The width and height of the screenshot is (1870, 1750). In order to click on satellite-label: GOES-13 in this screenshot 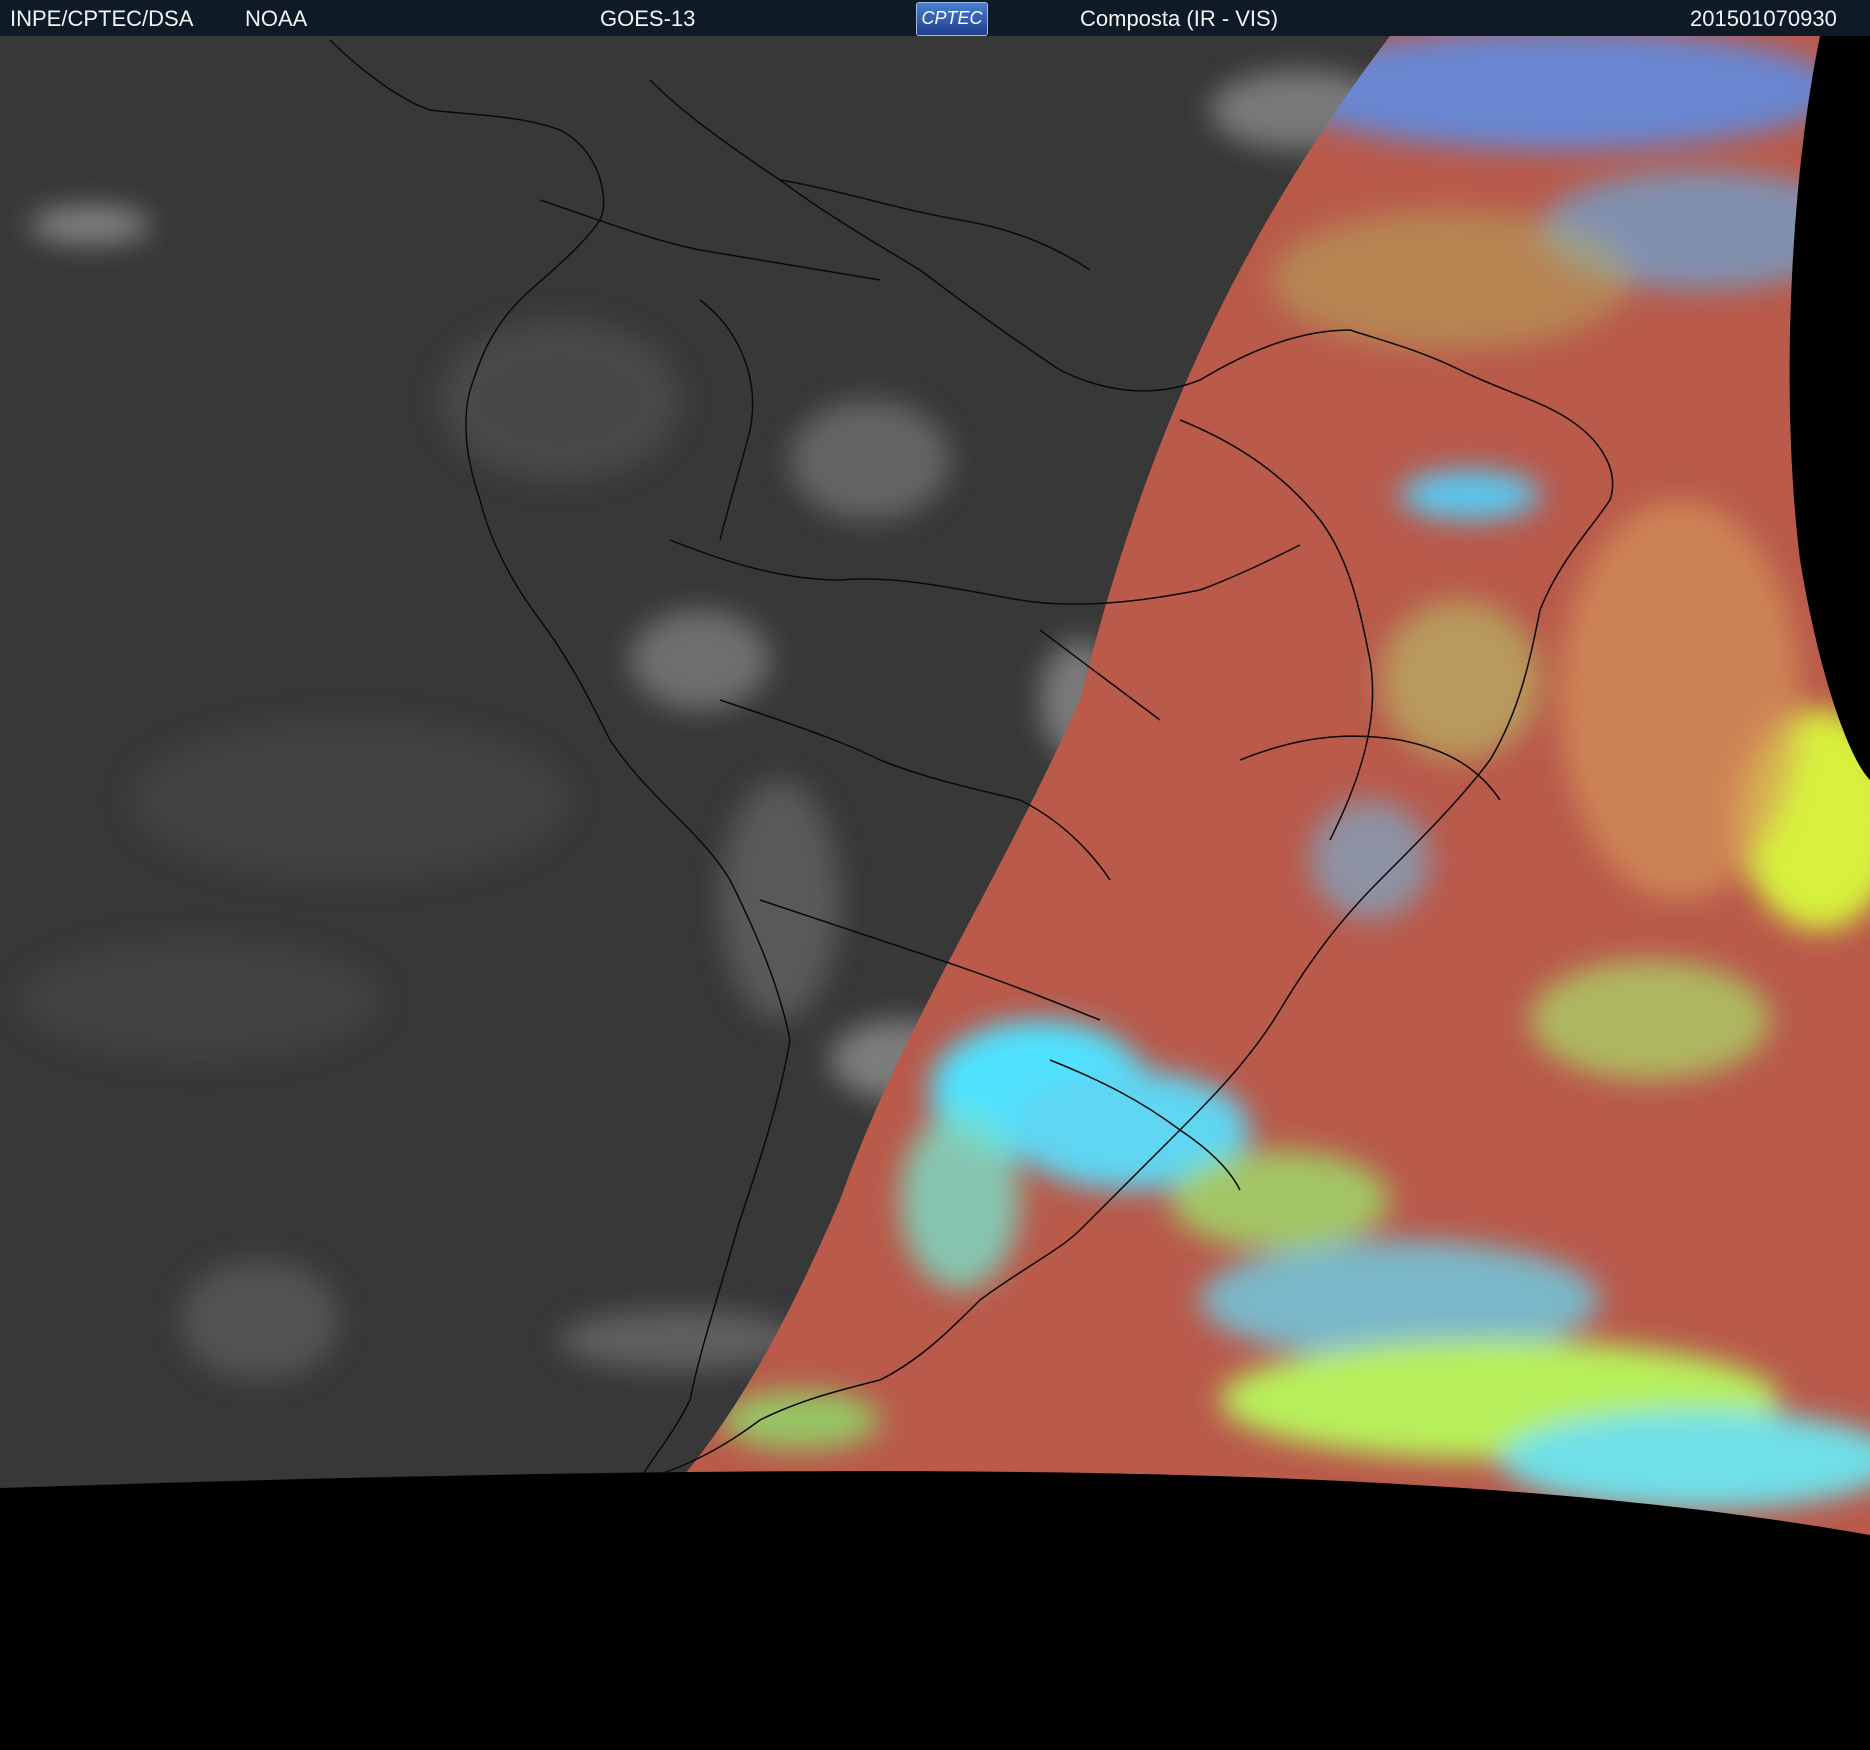, I will do `click(648, 18)`.